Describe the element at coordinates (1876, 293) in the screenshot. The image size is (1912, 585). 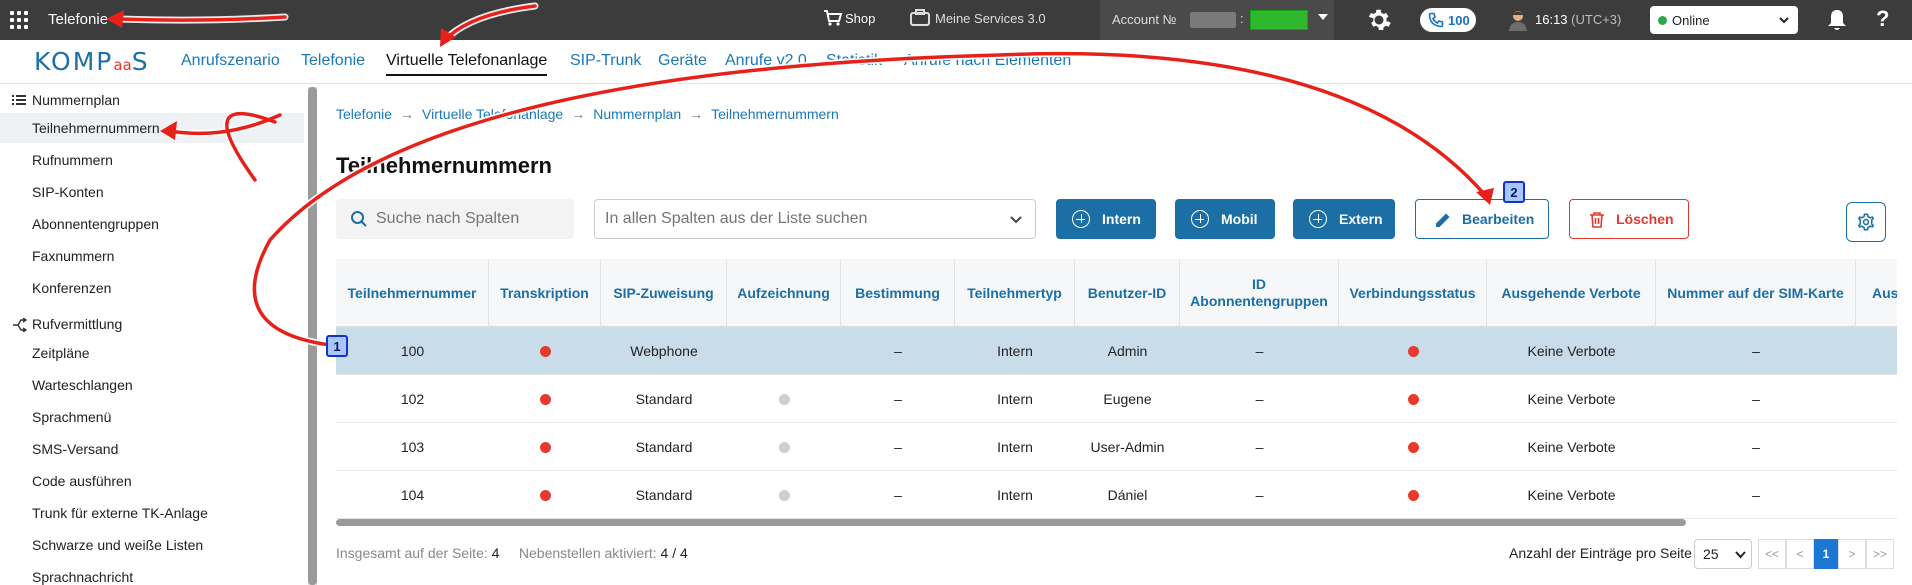
I see `col-header-ausgehende: Ausg` at that location.